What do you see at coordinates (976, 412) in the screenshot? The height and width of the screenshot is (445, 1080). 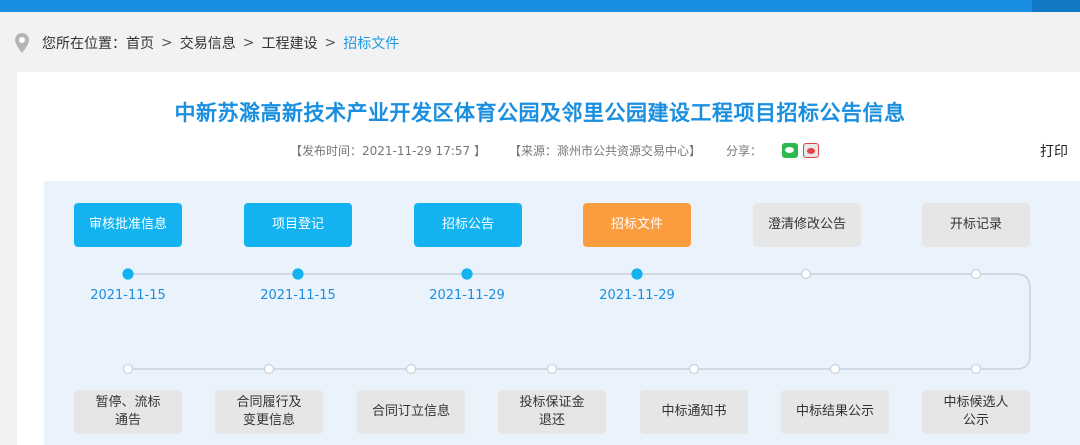 I see `flow-step: 中标候选人 公示` at bounding box center [976, 412].